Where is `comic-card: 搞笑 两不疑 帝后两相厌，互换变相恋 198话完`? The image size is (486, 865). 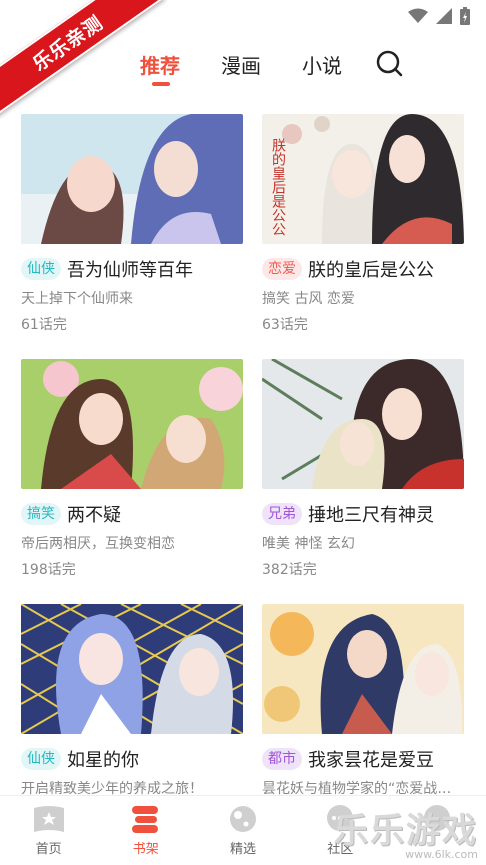 comic-card: 搞笑 两不疑 帝后两相厌，互换变相恋 198话完 is located at coordinates (132, 469).